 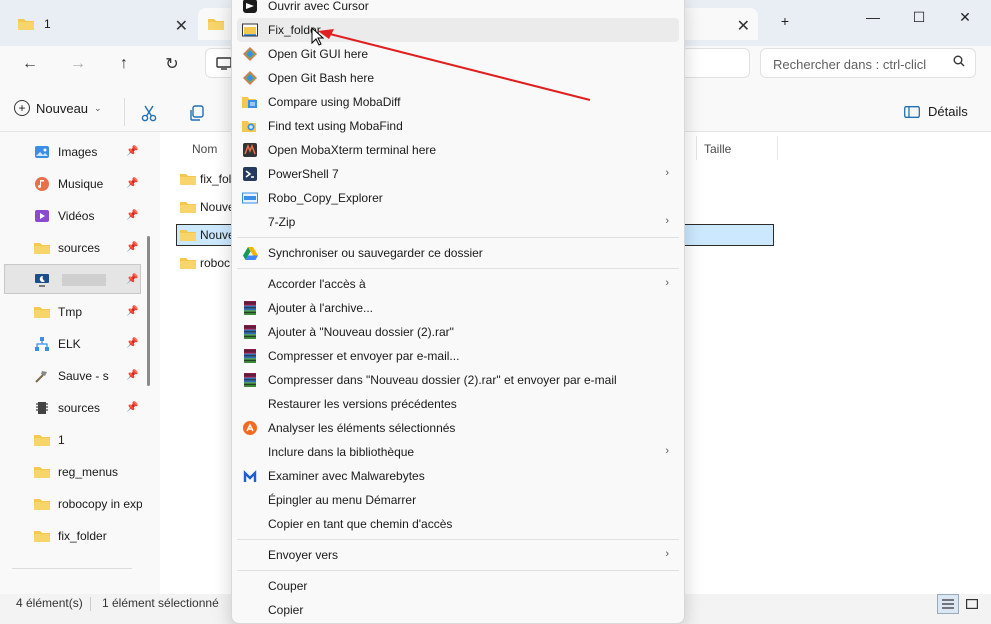 What do you see at coordinates (88, 504) in the screenshot?
I see `sidebar-item-robocopy: robocopy in exp` at bounding box center [88, 504].